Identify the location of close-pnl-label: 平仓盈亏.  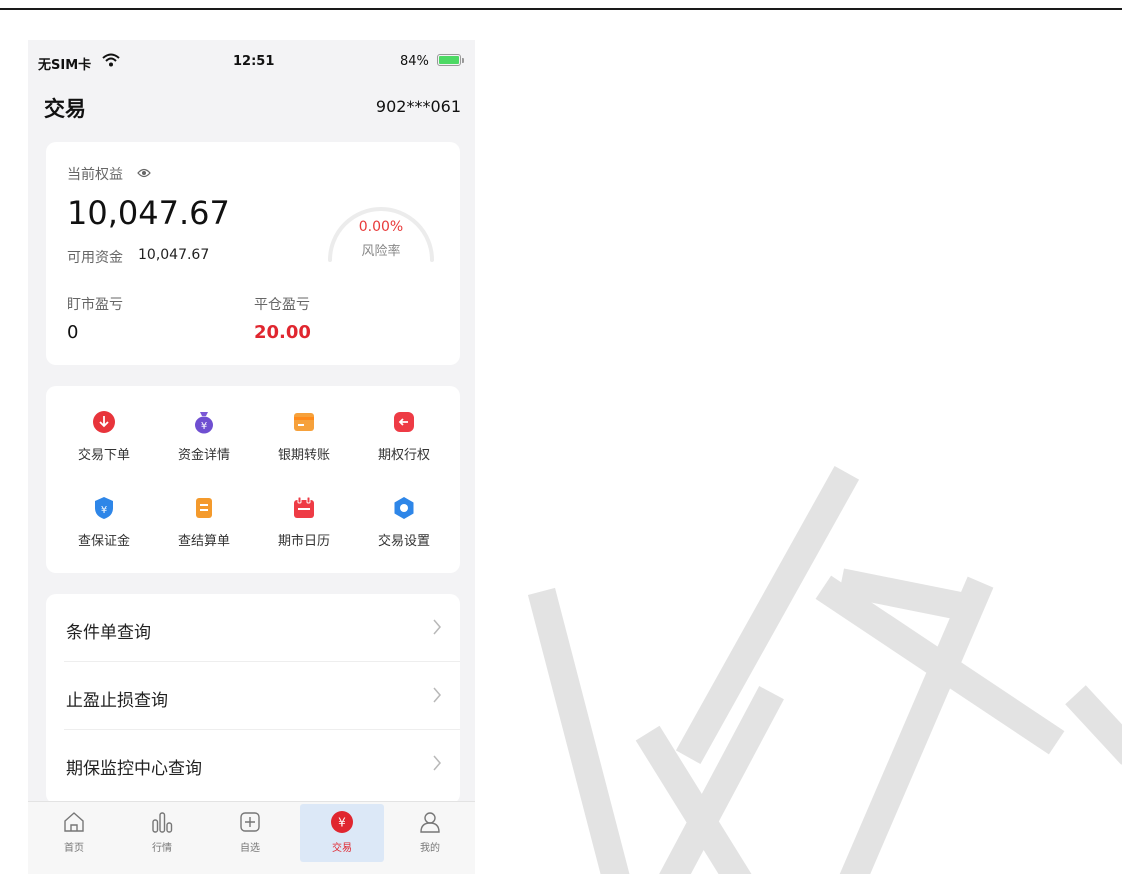
(282, 305).